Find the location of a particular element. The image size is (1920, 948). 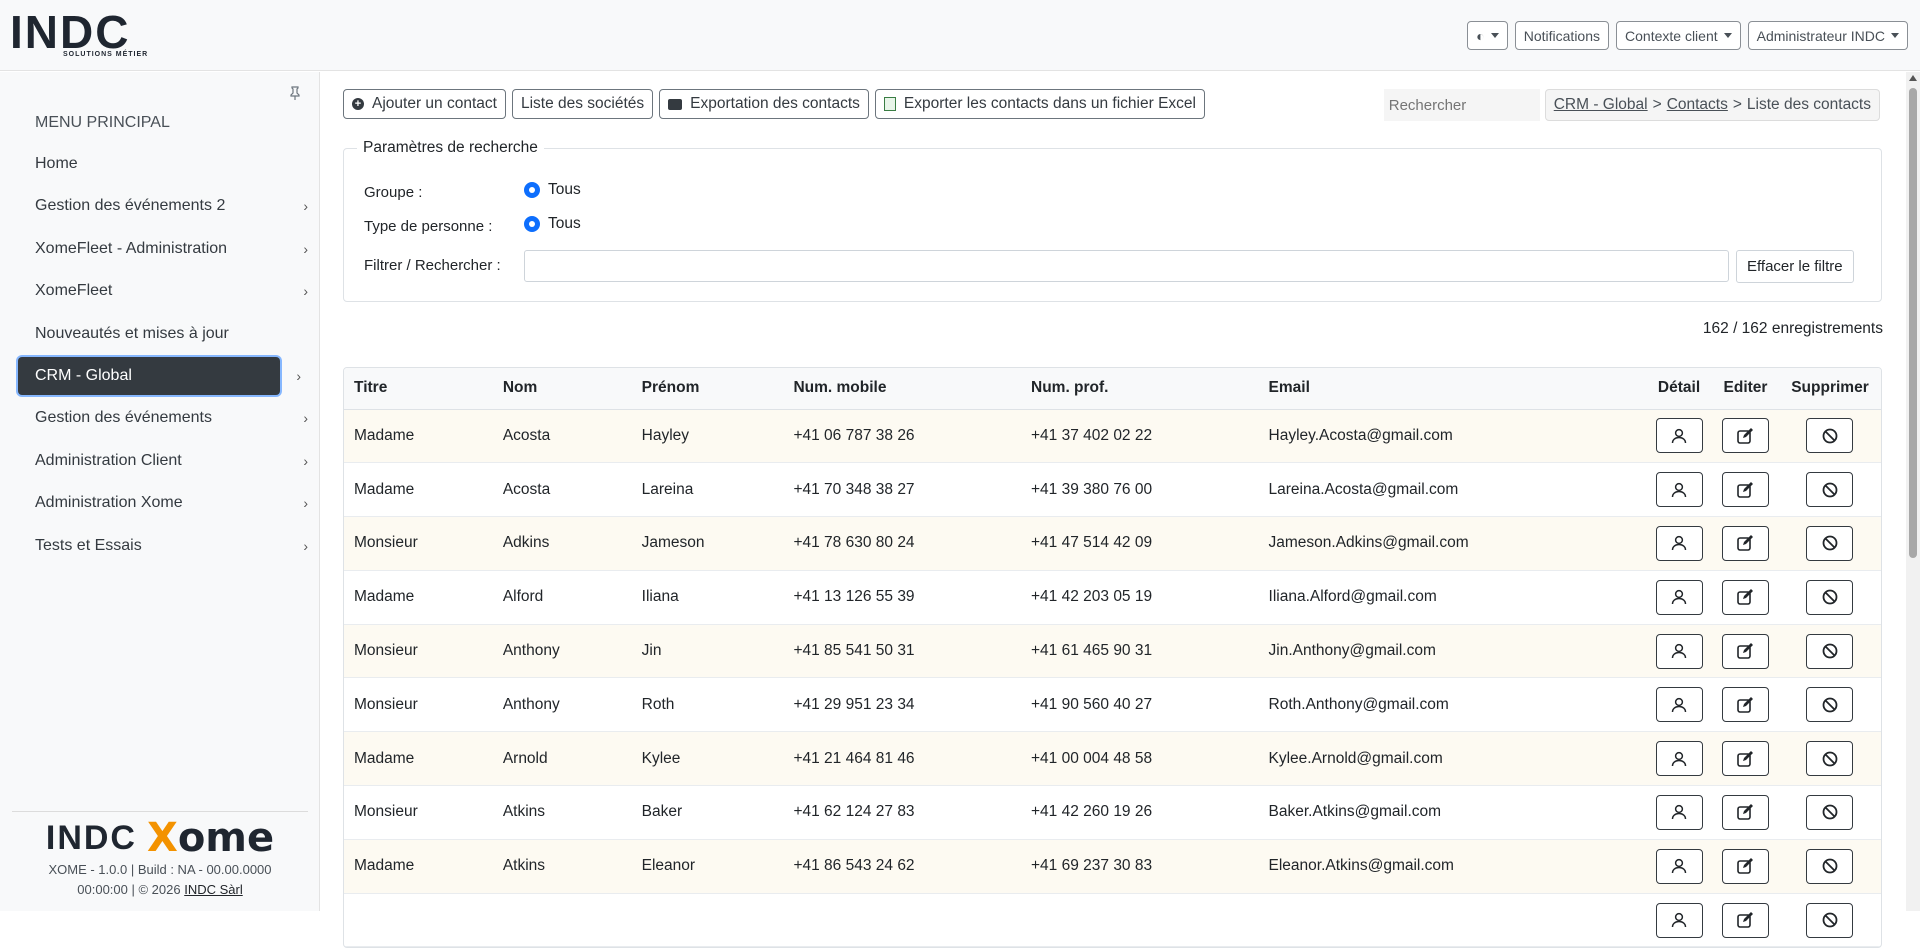

sidebar-item-administration-xome: Administration Xome › is located at coordinates (163, 503).